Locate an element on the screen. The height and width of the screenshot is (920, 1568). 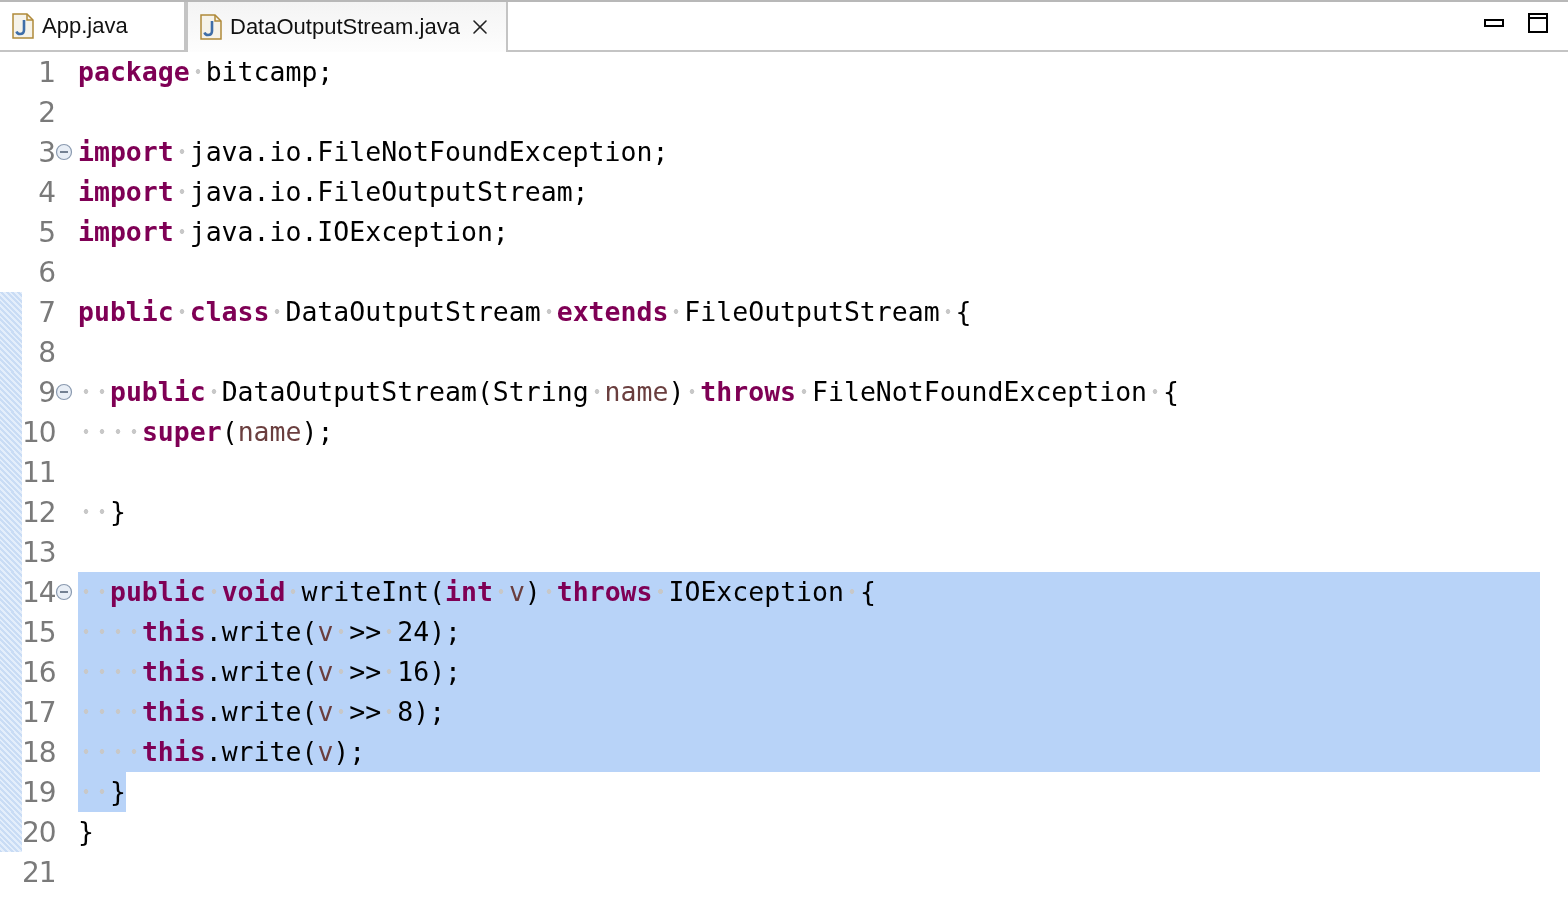
line-number: 8 is located at coordinates (46, 352).